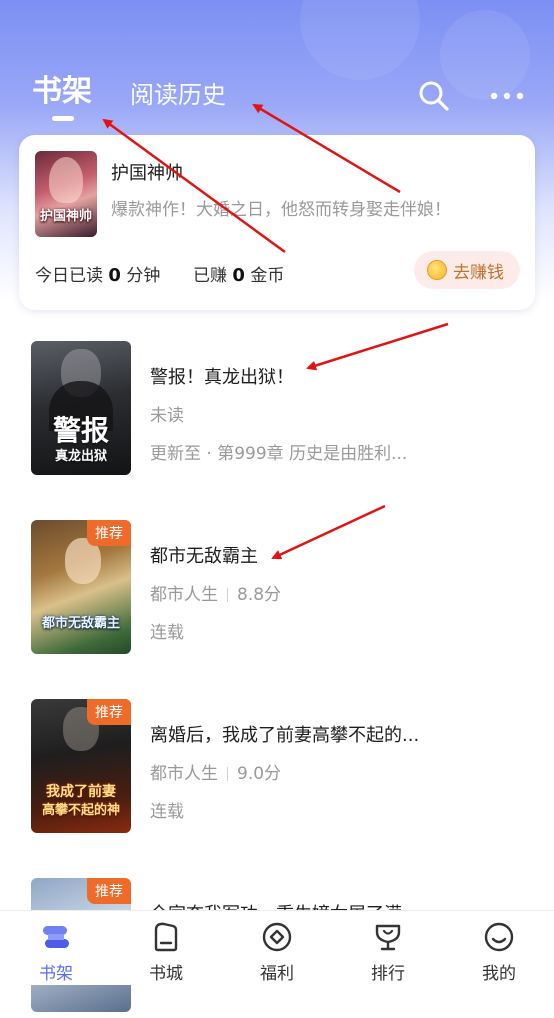 This screenshot has width=554, height=1018. What do you see at coordinates (80, 623) in the screenshot?
I see `book-cover-title: 都市无敌霸主` at bounding box center [80, 623].